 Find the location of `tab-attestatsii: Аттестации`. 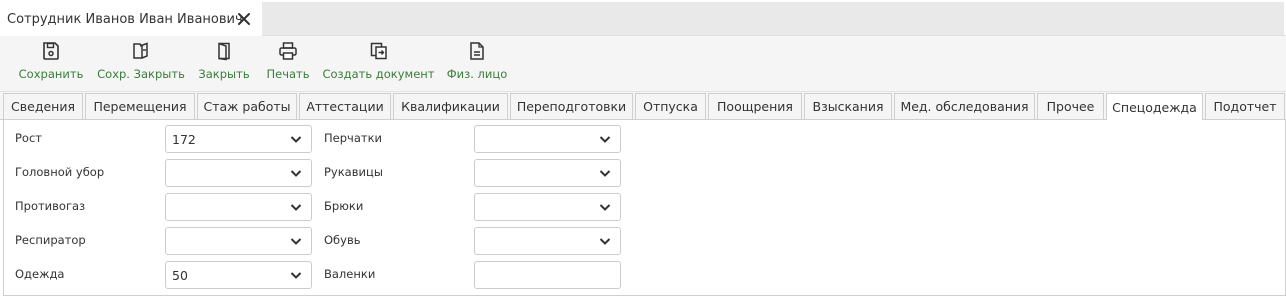

tab-attestatsii: Аттестации is located at coordinates (345, 106).